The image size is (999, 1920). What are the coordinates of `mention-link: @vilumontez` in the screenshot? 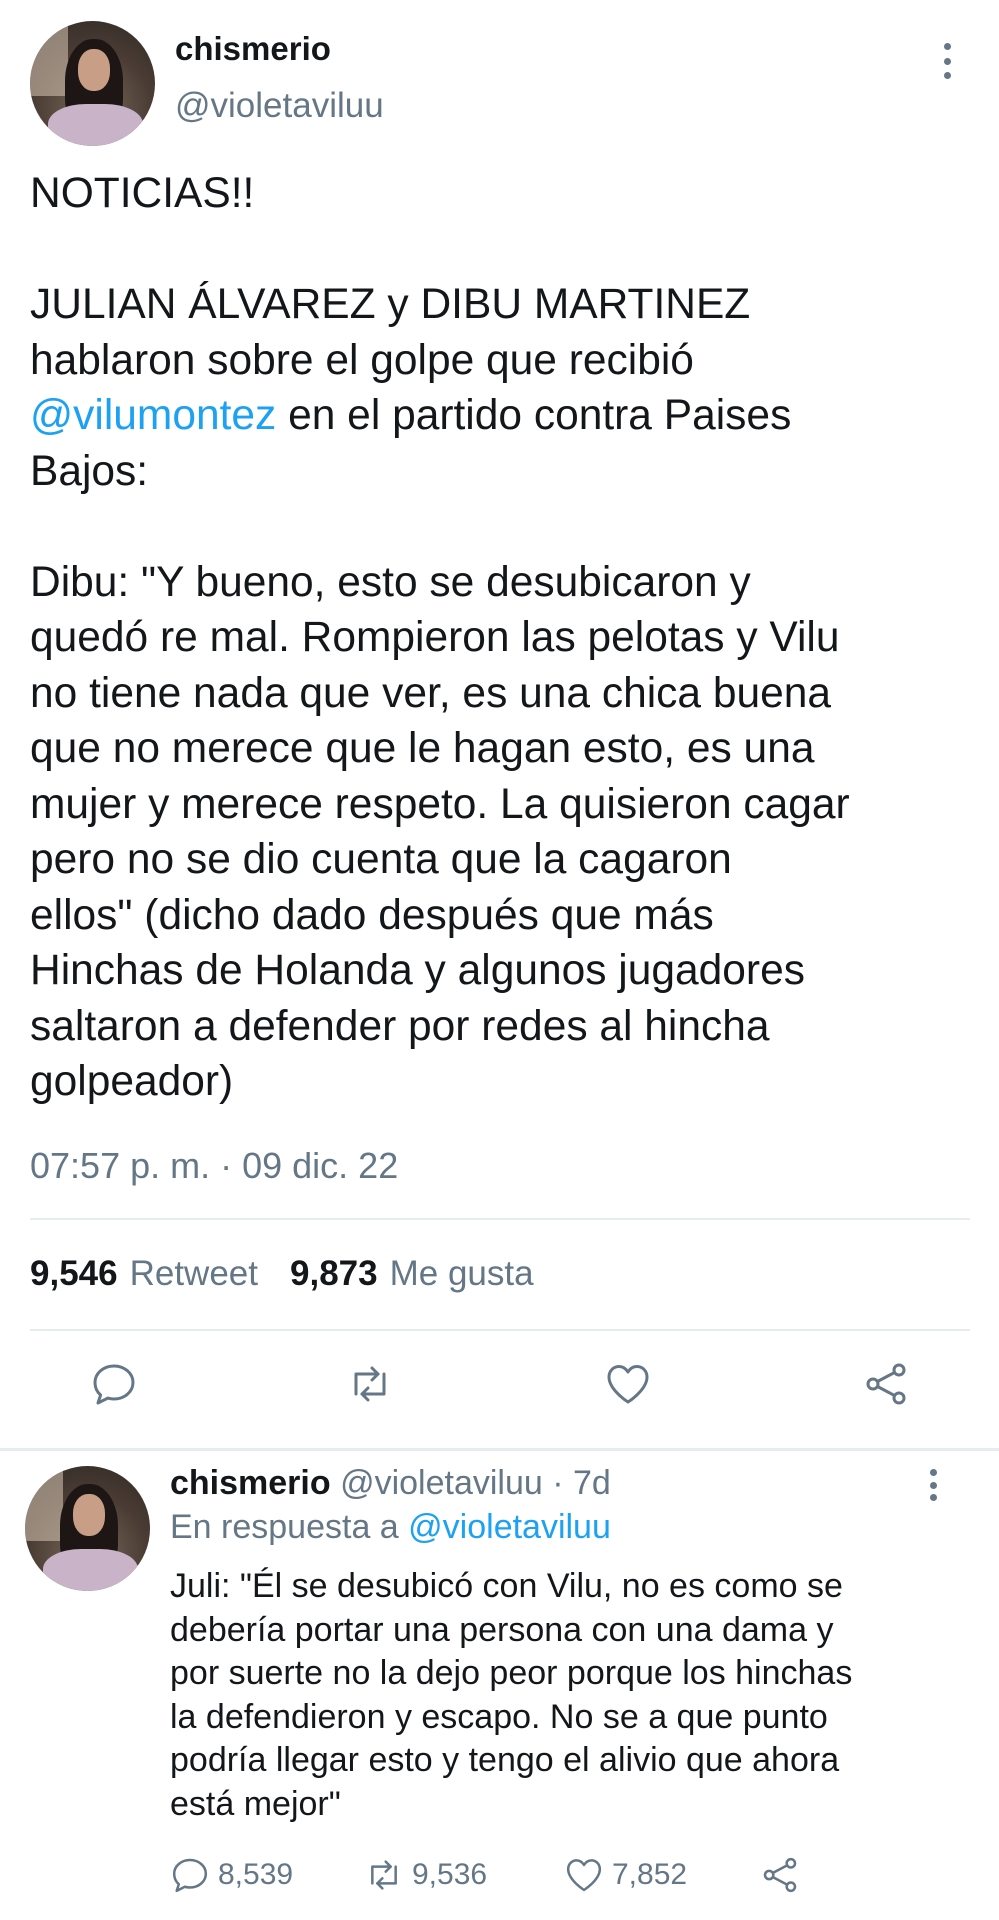 It's located at (153, 415).